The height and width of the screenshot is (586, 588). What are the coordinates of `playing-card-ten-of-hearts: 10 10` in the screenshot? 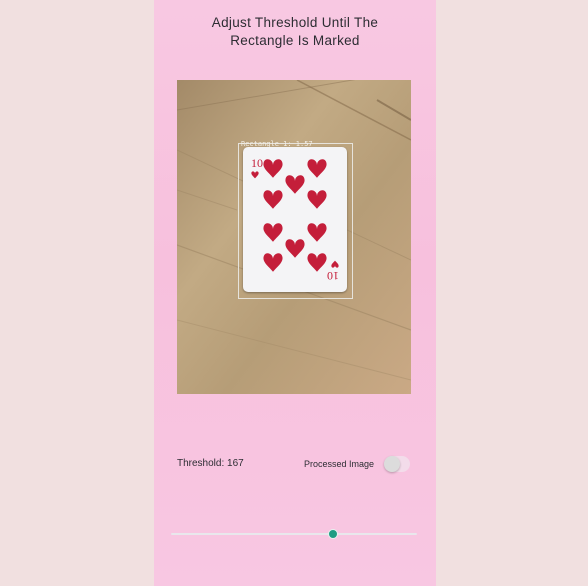 It's located at (295, 219).